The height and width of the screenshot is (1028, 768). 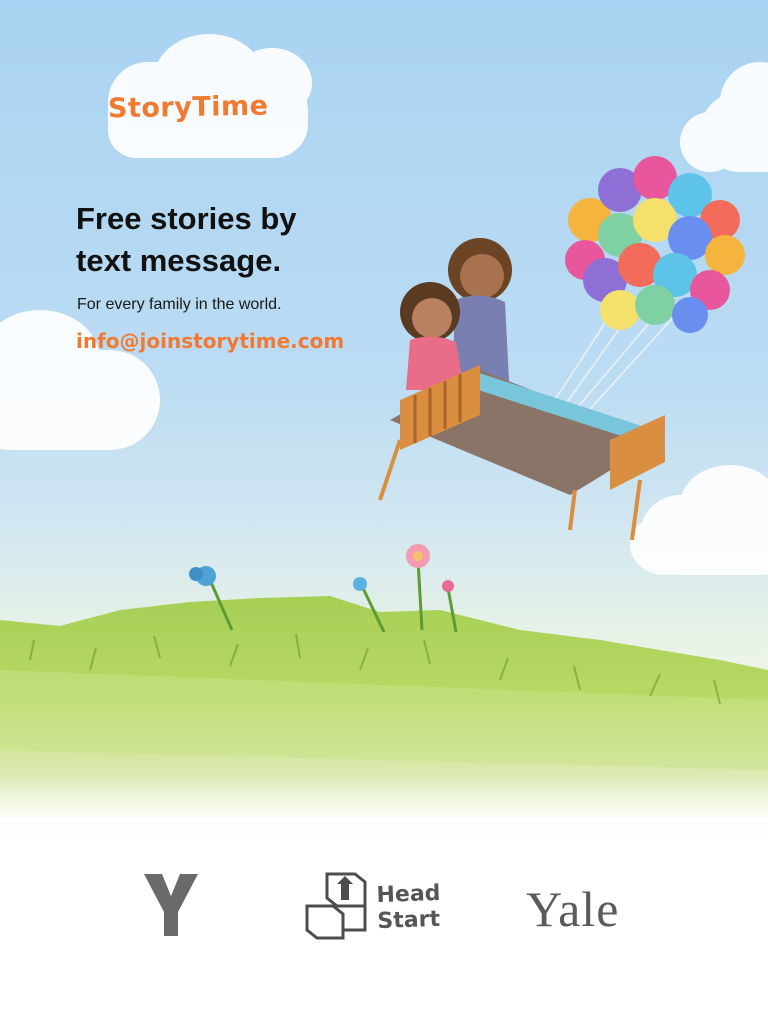 I want to click on headstart-logo: Head Start, so click(x=378, y=906).